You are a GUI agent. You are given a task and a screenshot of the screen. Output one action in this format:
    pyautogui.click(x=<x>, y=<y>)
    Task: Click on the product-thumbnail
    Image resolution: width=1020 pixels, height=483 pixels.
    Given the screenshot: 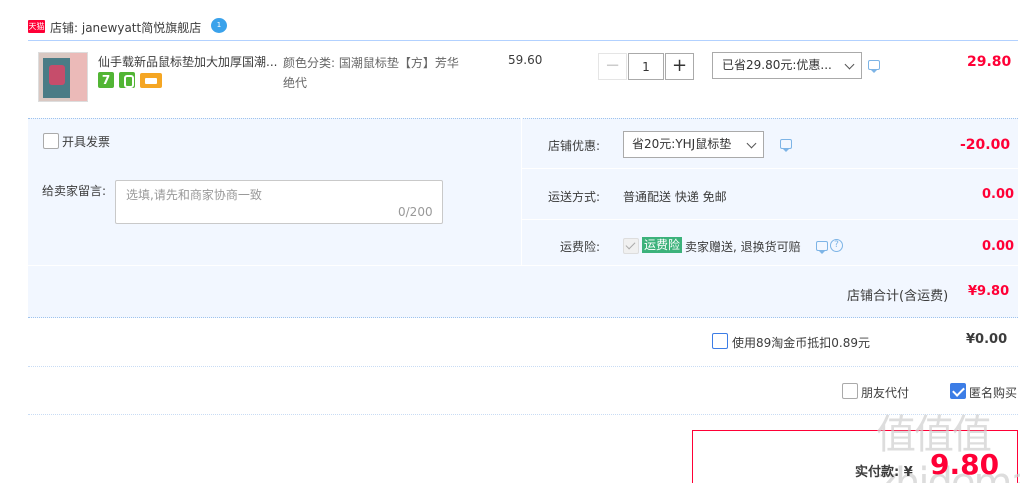 What is the action you would take?
    pyautogui.click(x=63, y=77)
    